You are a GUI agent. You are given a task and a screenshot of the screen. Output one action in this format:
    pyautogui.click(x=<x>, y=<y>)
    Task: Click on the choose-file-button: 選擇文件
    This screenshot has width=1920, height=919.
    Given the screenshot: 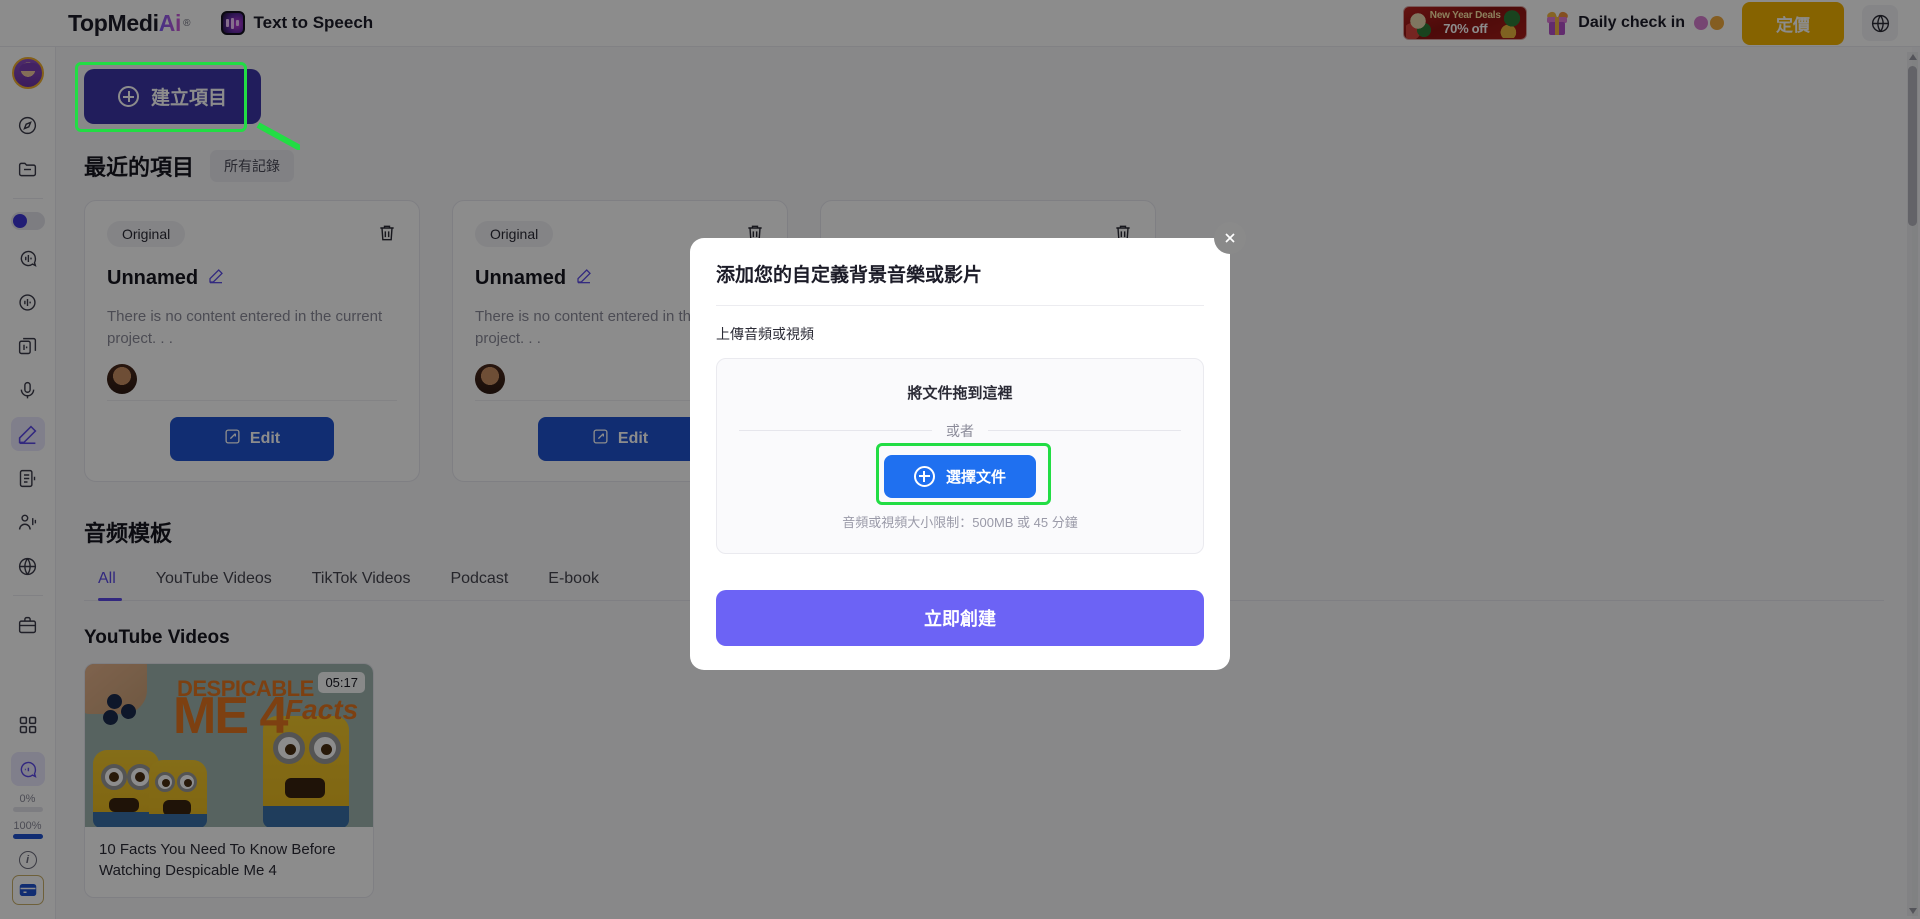 What is the action you would take?
    pyautogui.click(x=959, y=476)
    